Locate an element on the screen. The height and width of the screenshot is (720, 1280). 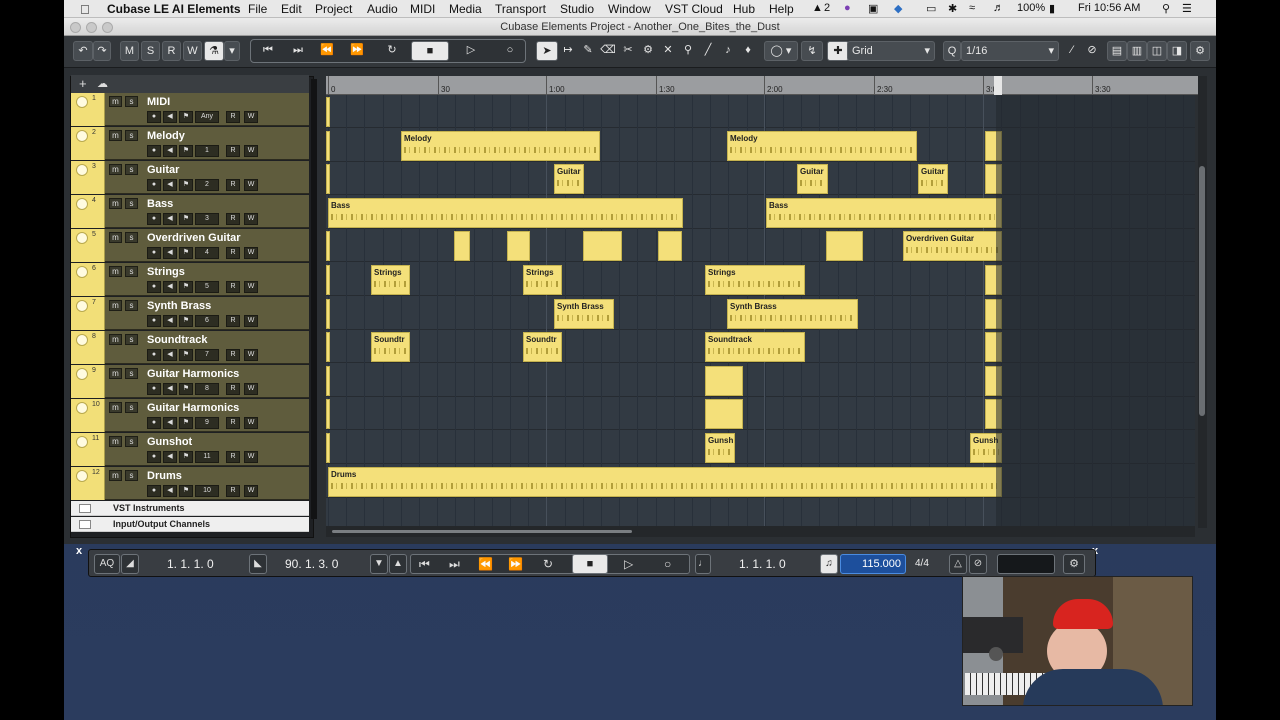
display-icon: ▣ is located at coordinates (873, 8).